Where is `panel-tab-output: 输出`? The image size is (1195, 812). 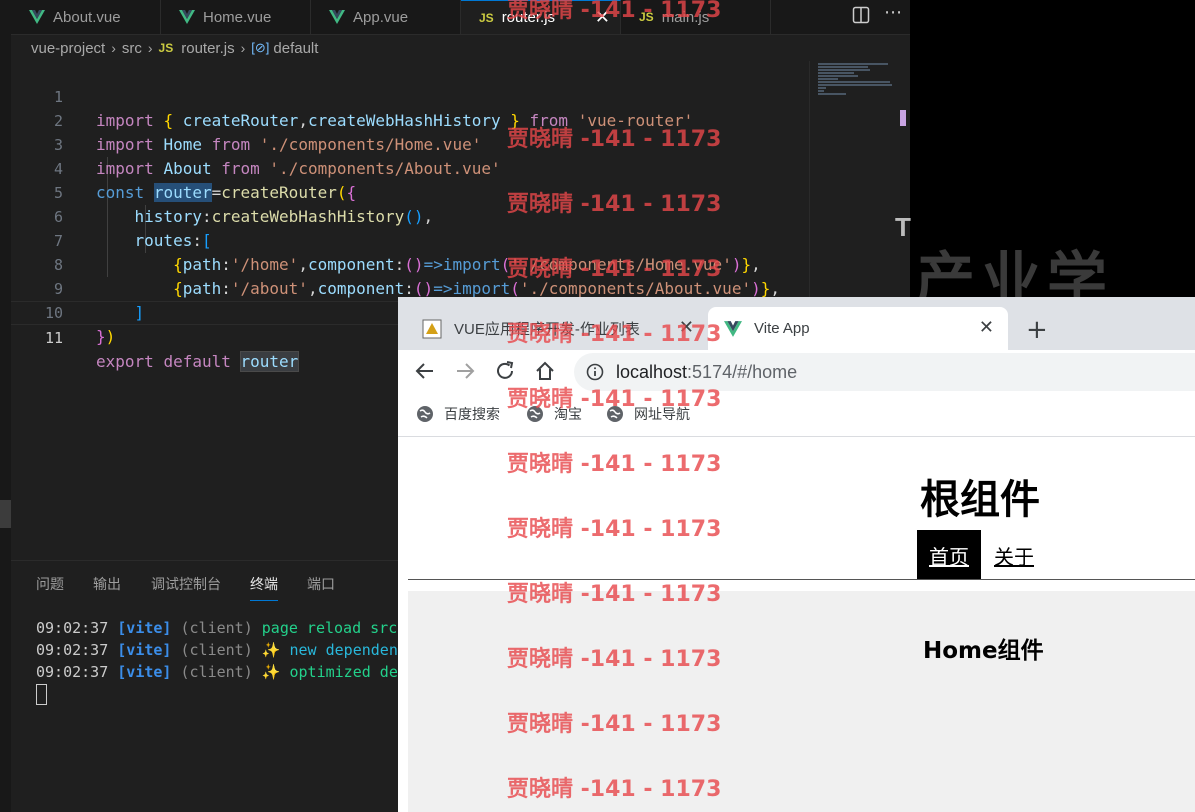 panel-tab-output: 输出 is located at coordinates (107, 584).